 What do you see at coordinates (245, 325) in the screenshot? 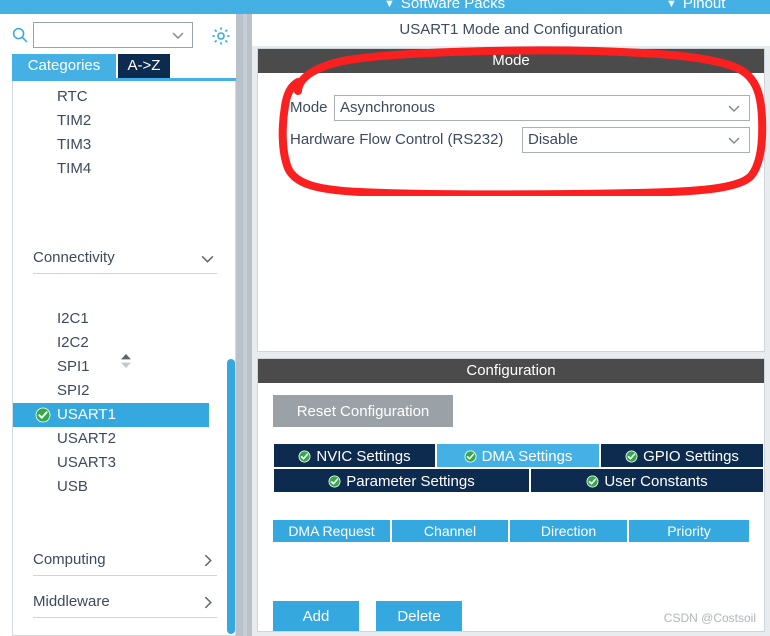
I see `panel-splitter-line` at bounding box center [245, 325].